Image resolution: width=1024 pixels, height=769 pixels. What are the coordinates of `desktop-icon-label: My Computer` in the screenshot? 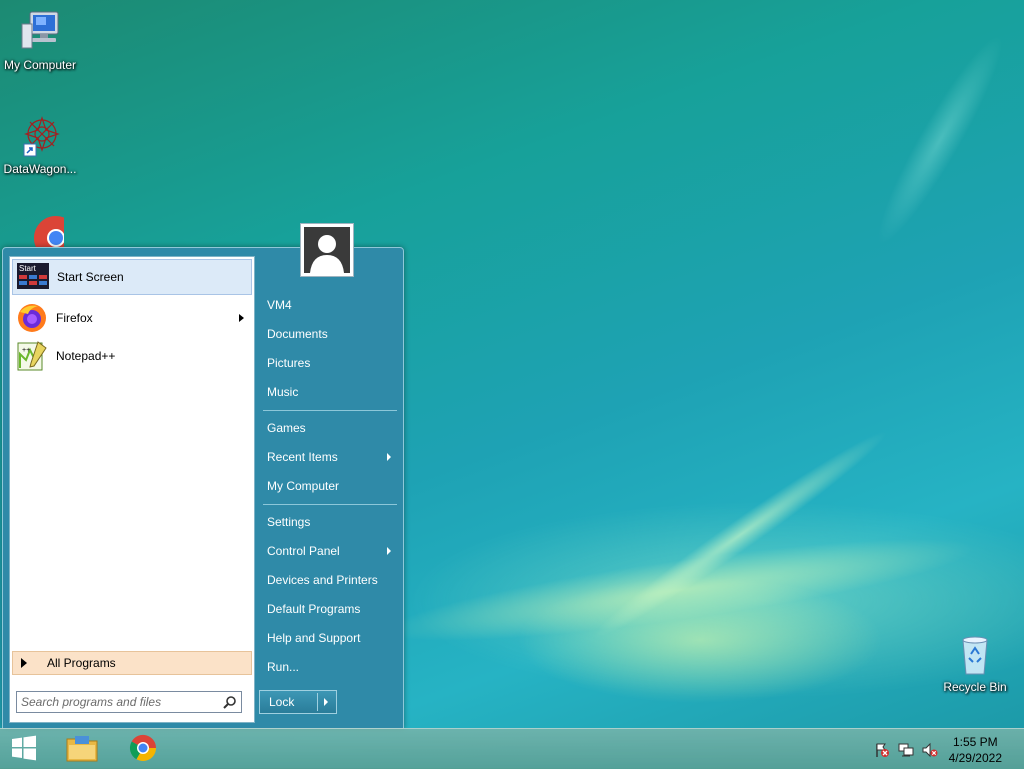 It's located at (40, 65).